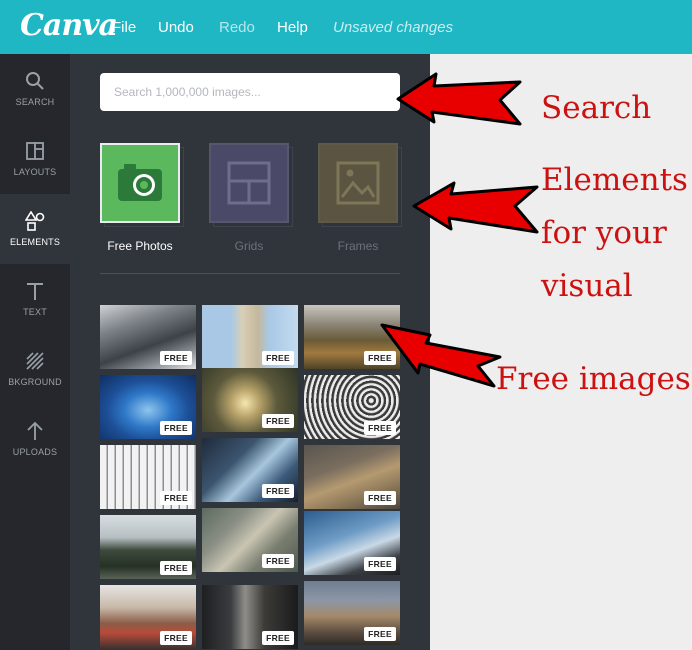 The height and width of the screenshot is (650, 692). Describe the element at coordinates (475, 207) in the screenshot. I see `arrow-to-elements` at that location.